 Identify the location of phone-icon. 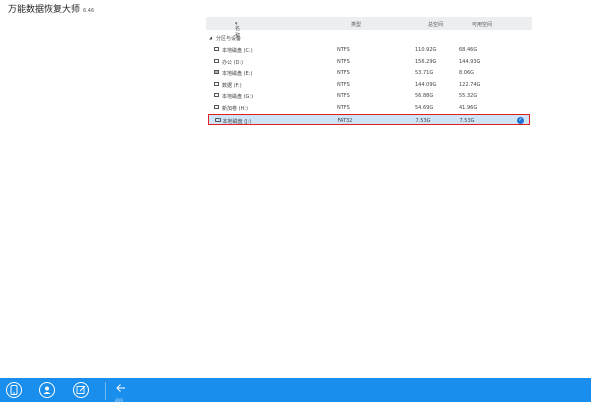
(14, 390).